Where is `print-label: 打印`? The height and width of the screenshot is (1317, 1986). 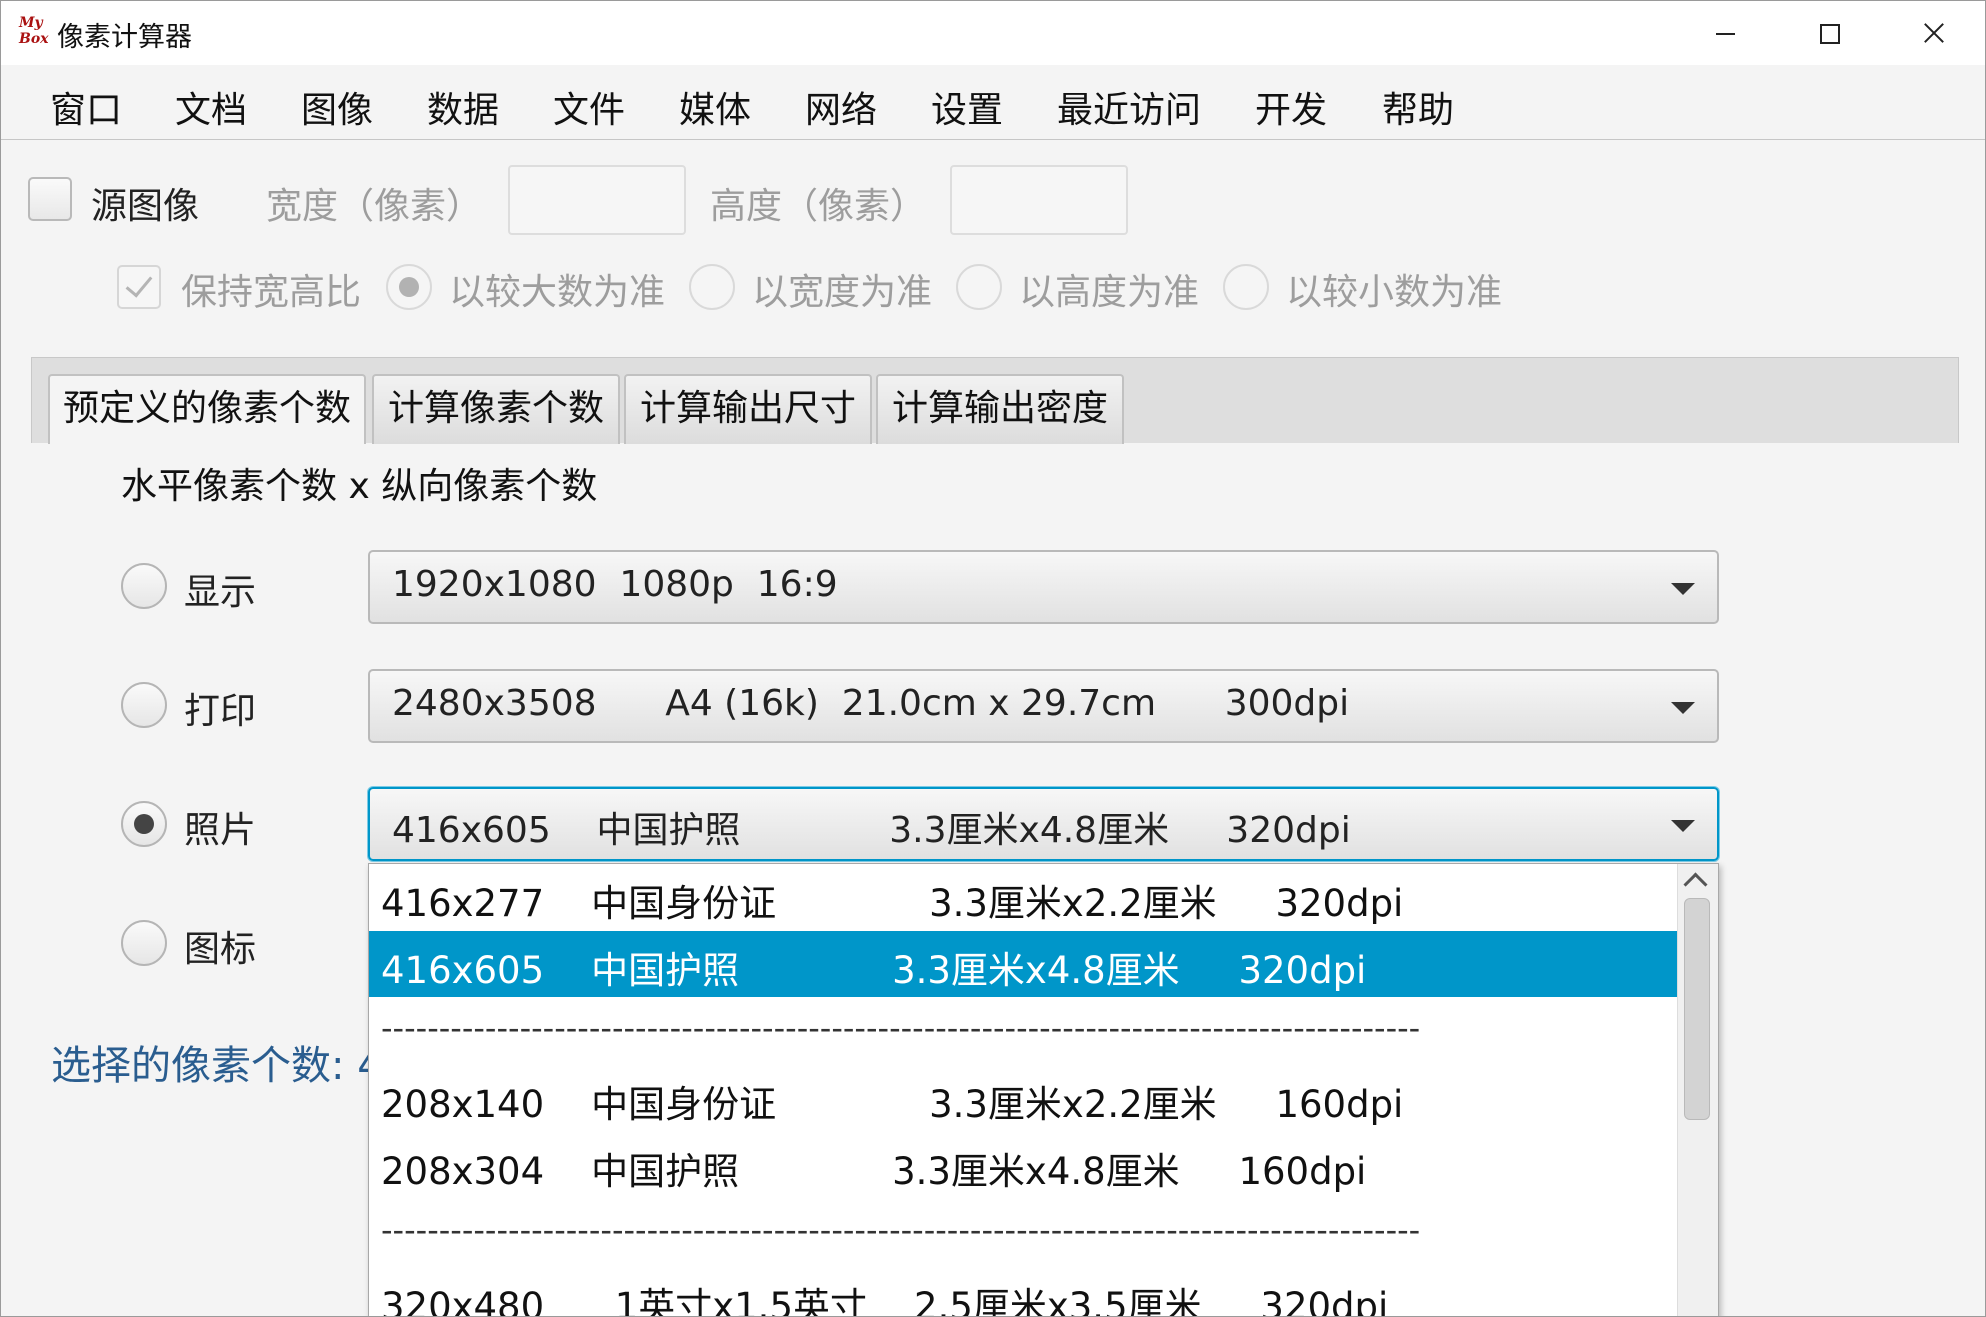 print-label: 打印 is located at coordinates (220, 711).